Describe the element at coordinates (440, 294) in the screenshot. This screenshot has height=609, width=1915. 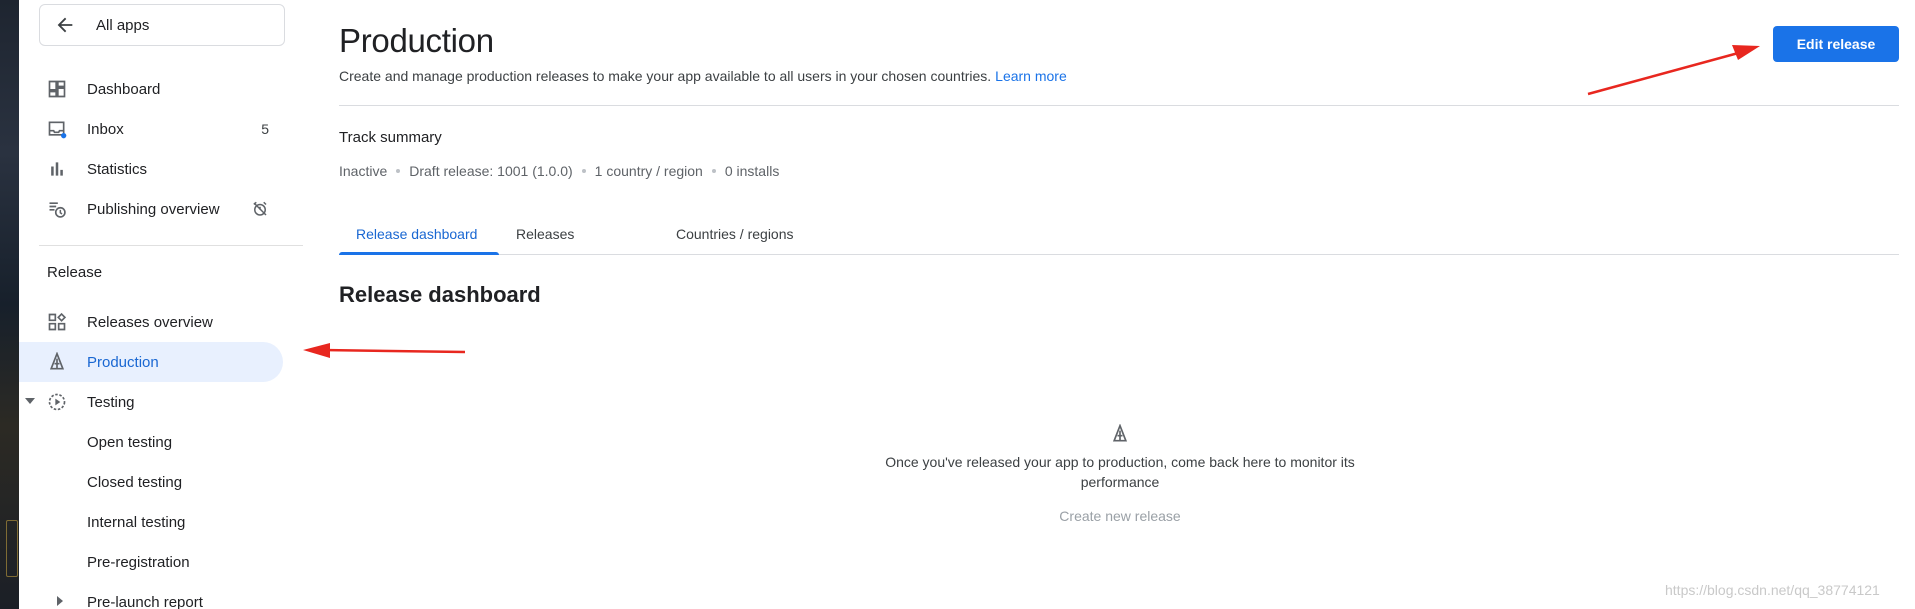
I see `section-title: Release dashboard` at that location.